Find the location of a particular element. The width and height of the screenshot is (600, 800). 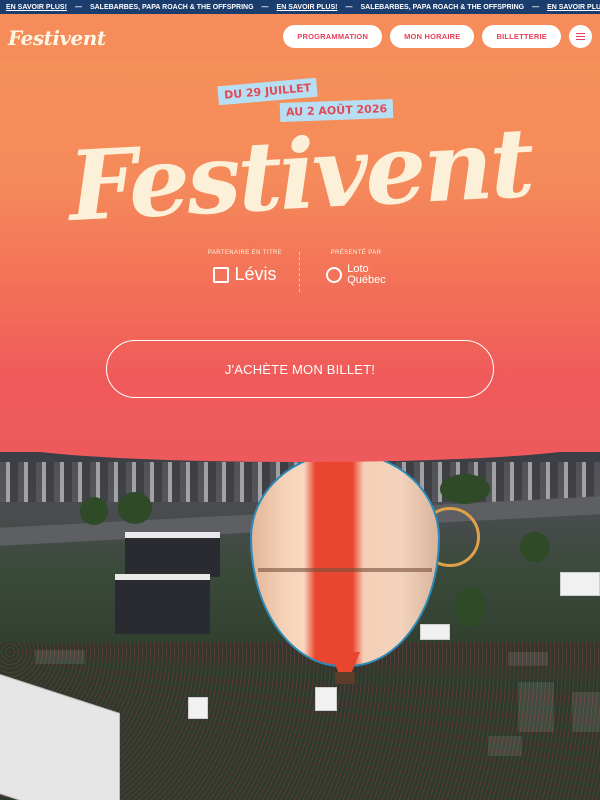

loto-quebec-mark-icon is located at coordinates (334, 275).